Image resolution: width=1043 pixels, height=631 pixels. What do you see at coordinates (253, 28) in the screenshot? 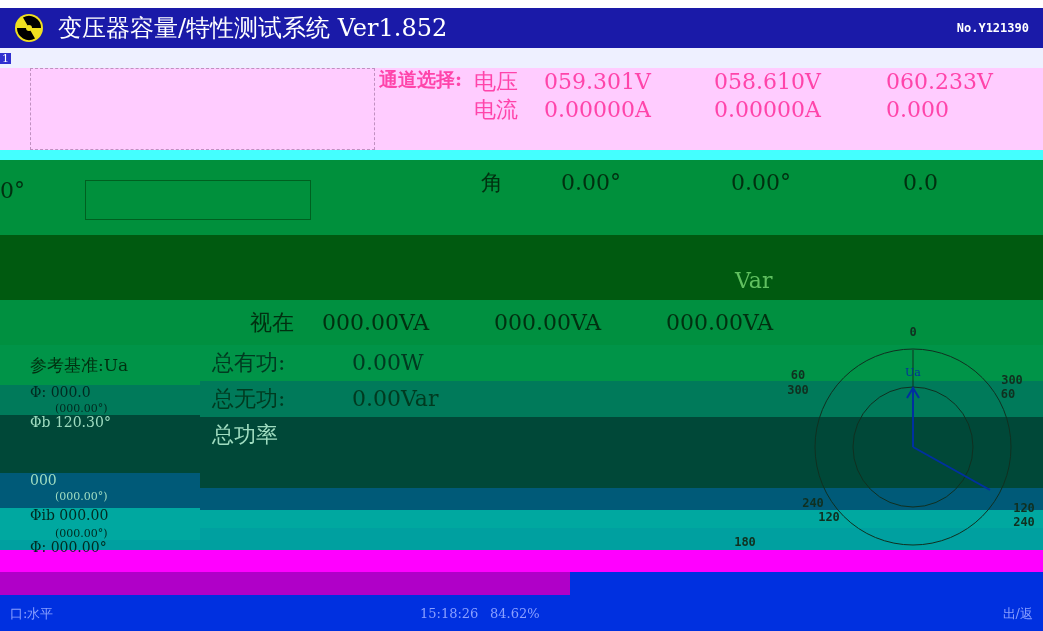
I see `window-title: 变压器容量/特性测试系统 Ver1.852` at bounding box center [253, 28].